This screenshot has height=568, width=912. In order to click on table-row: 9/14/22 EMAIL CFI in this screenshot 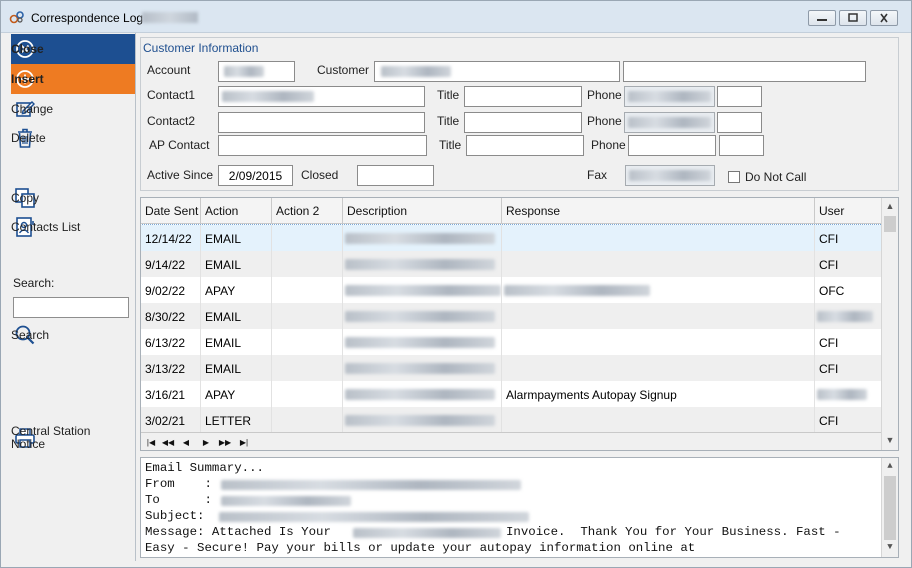, I will do `click(511, 264)`.